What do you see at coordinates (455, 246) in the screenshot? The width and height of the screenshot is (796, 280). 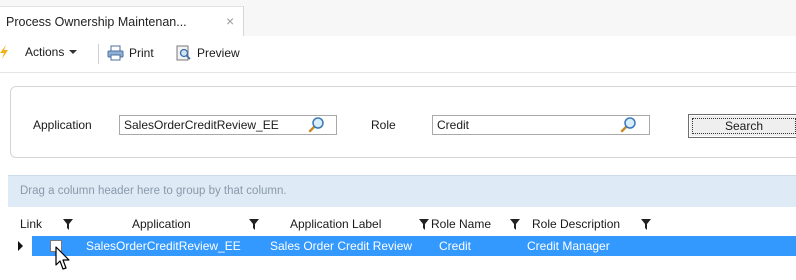 I see `cell-role-name: Credit` at bounding box center [455, 246].